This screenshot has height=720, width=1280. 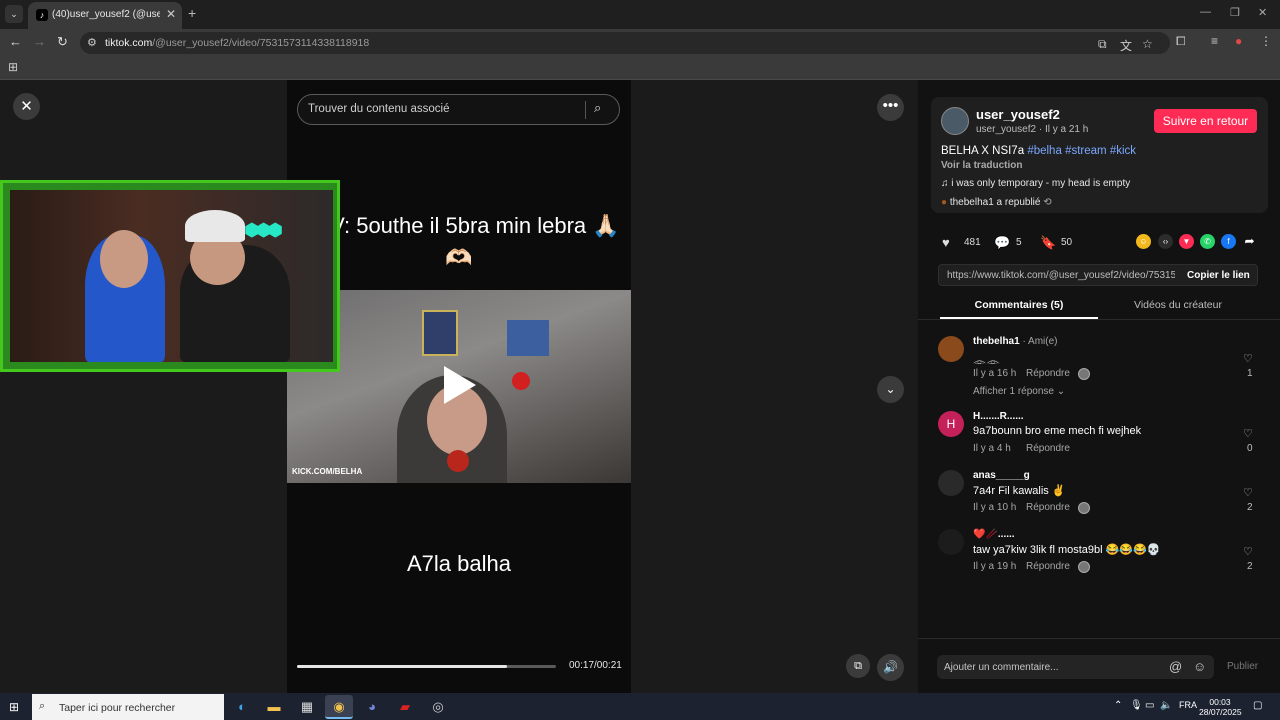 I want to click on friends-share-icon: ☺, so click(x=1143, y=241).